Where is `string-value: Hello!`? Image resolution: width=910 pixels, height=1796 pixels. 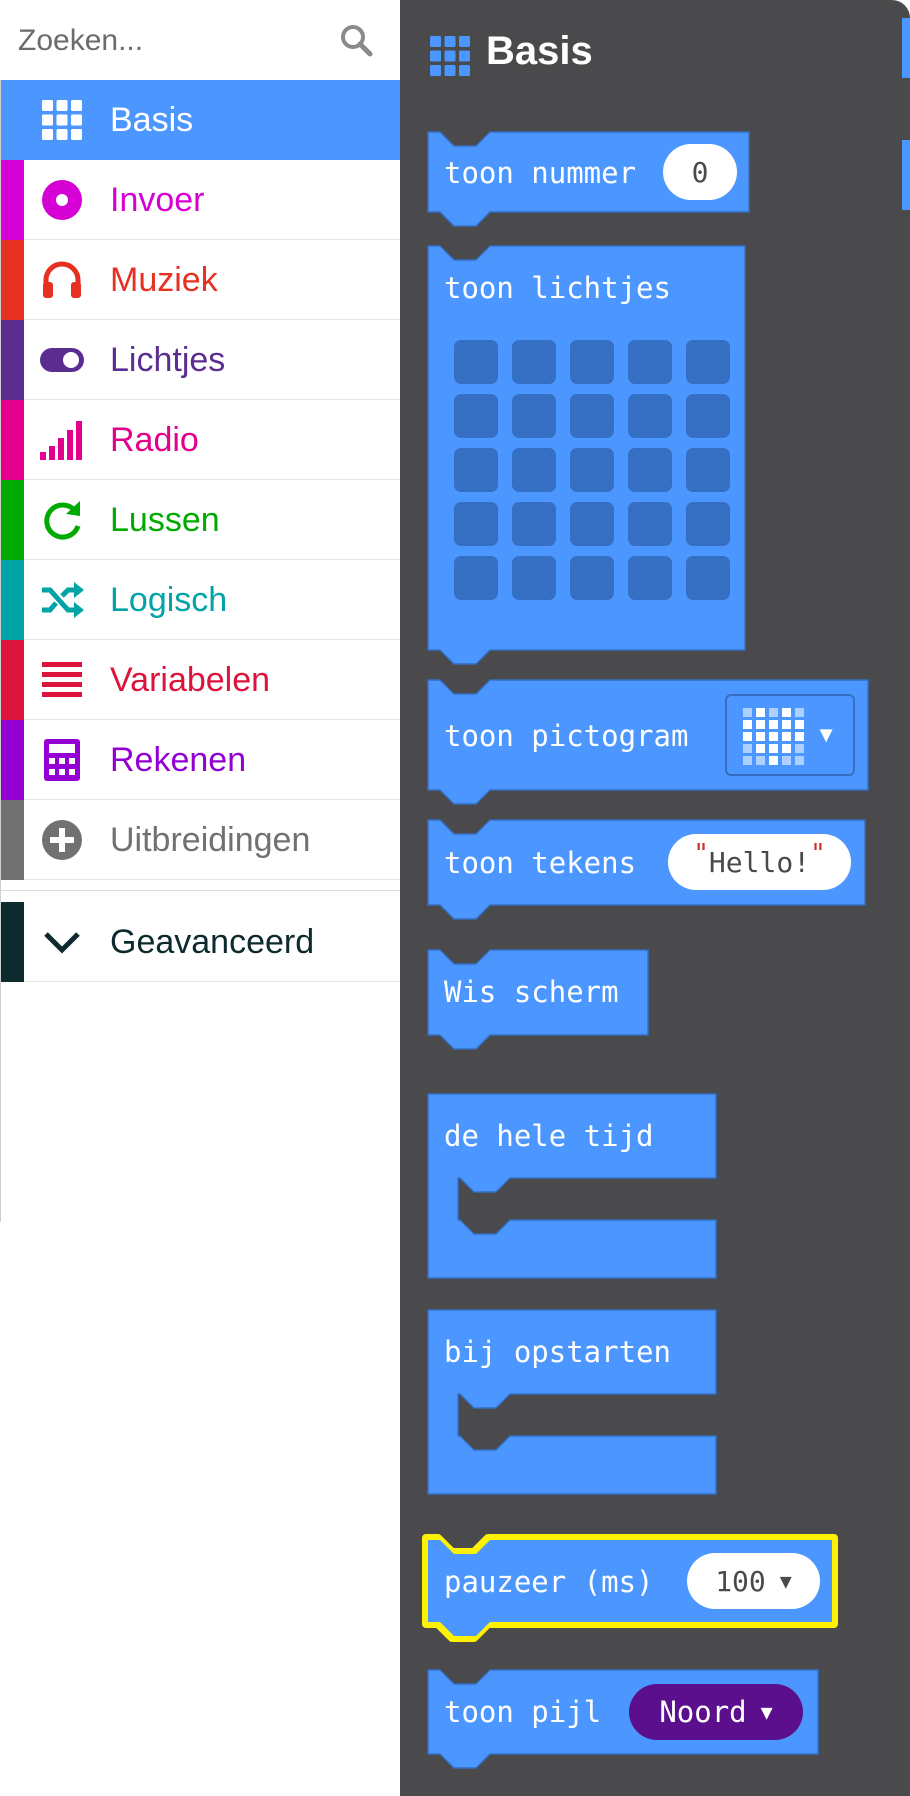 string-value: Hello! is located at coordinates (759, 862).